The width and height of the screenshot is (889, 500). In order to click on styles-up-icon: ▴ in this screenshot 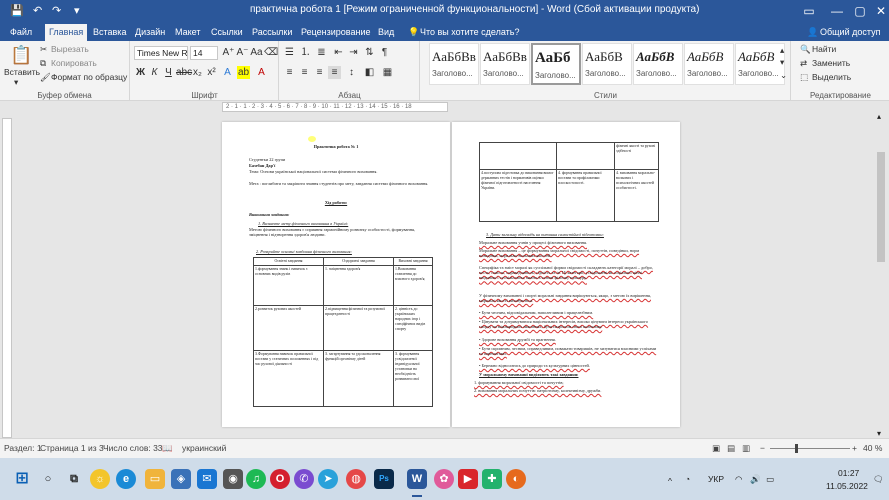, I will do `click(782, 50)`.